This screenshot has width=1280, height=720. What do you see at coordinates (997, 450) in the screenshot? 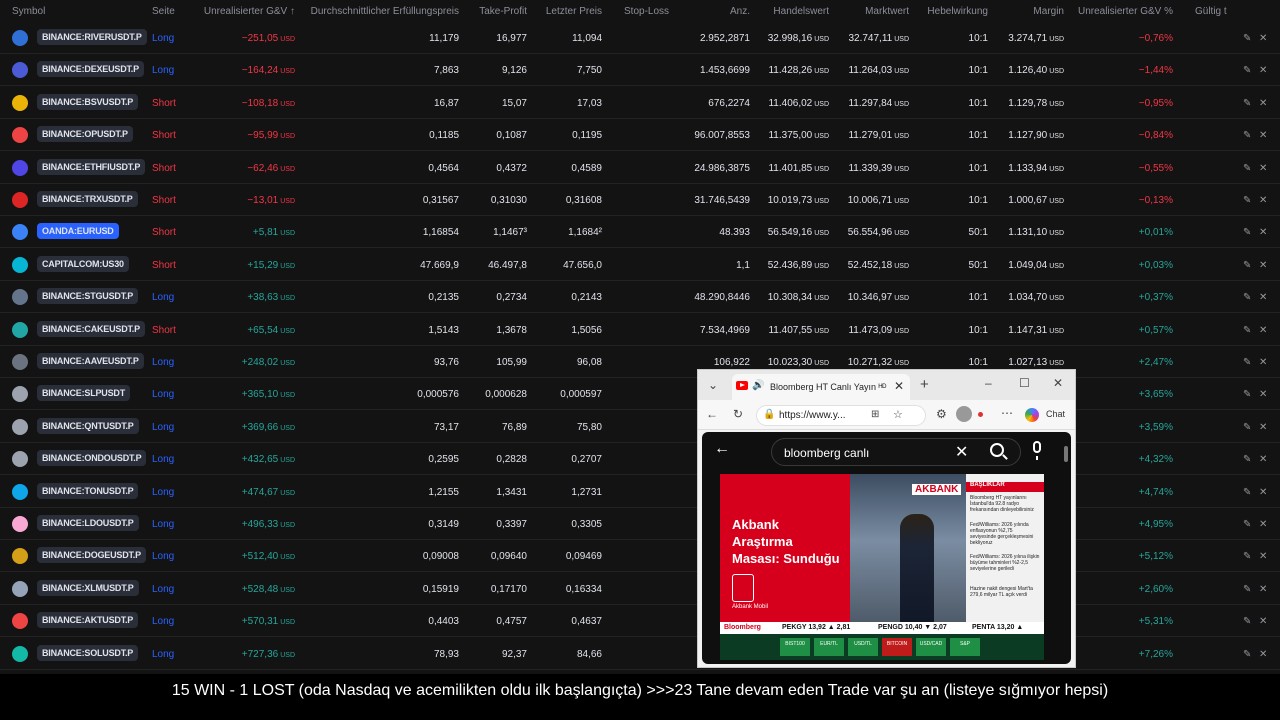
I see `search-icon` at bounding box center [997, 450].